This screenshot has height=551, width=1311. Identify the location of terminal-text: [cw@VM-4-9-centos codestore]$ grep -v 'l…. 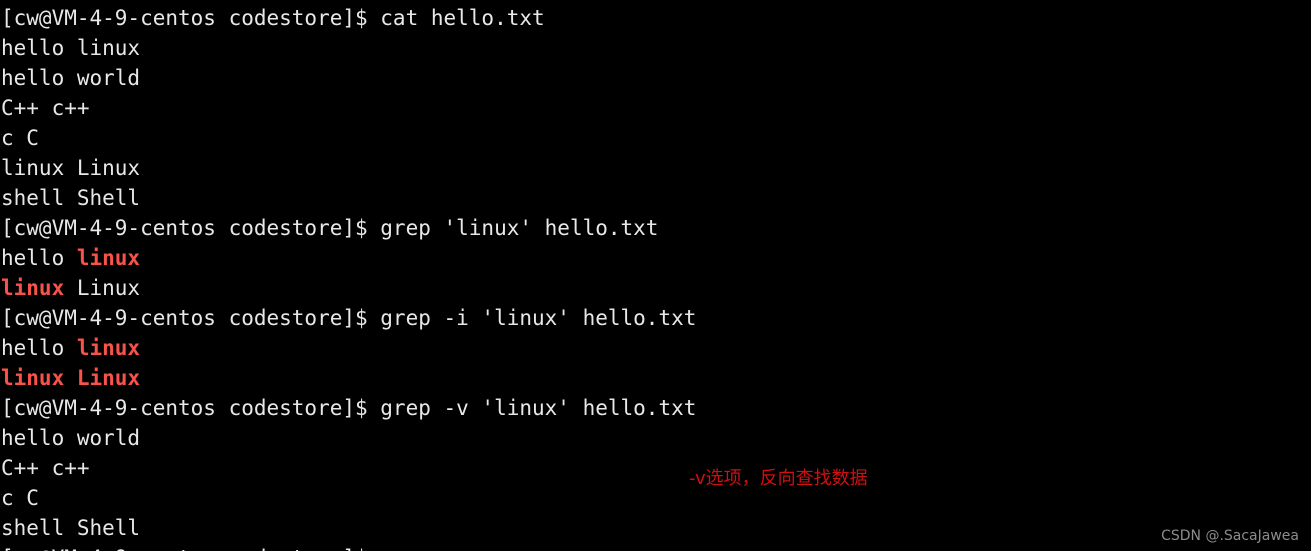
(349, 408).